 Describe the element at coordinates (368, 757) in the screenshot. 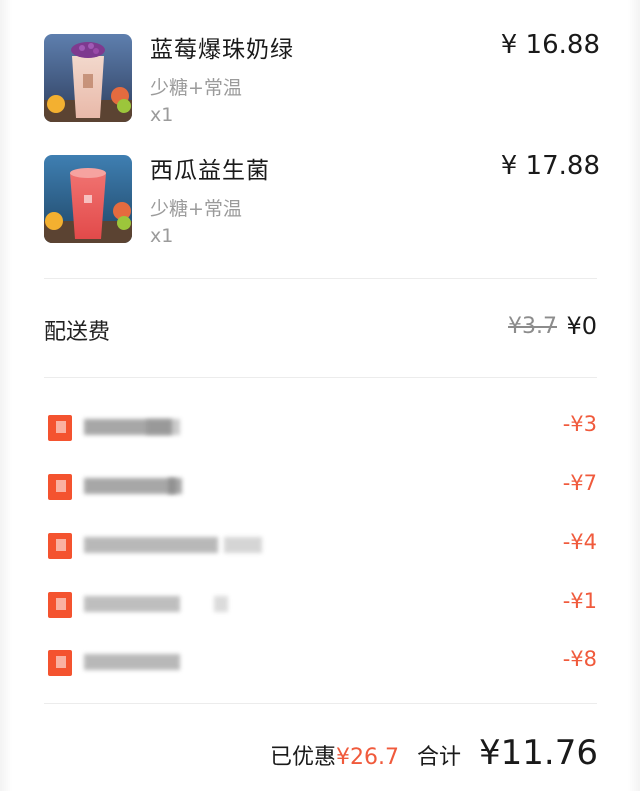

I see `discount-total-value: ¥26.7` at that location.